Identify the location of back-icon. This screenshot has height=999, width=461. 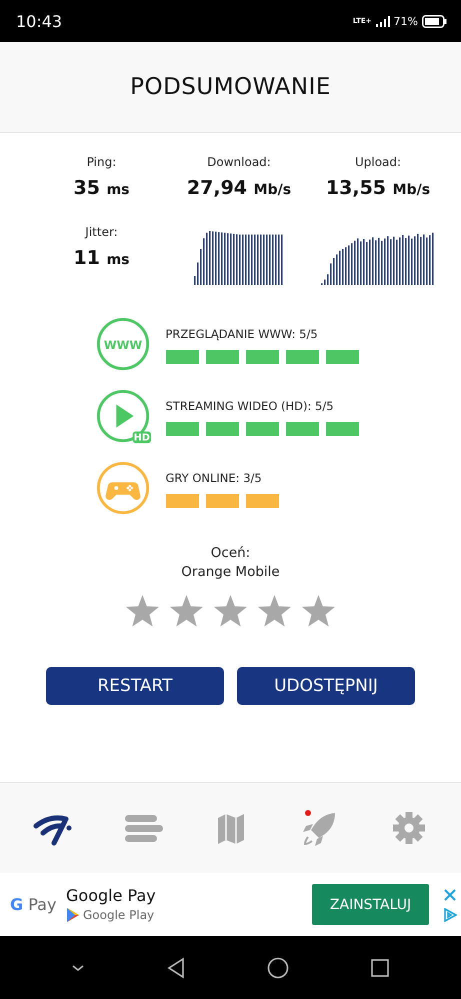
(176, 968).